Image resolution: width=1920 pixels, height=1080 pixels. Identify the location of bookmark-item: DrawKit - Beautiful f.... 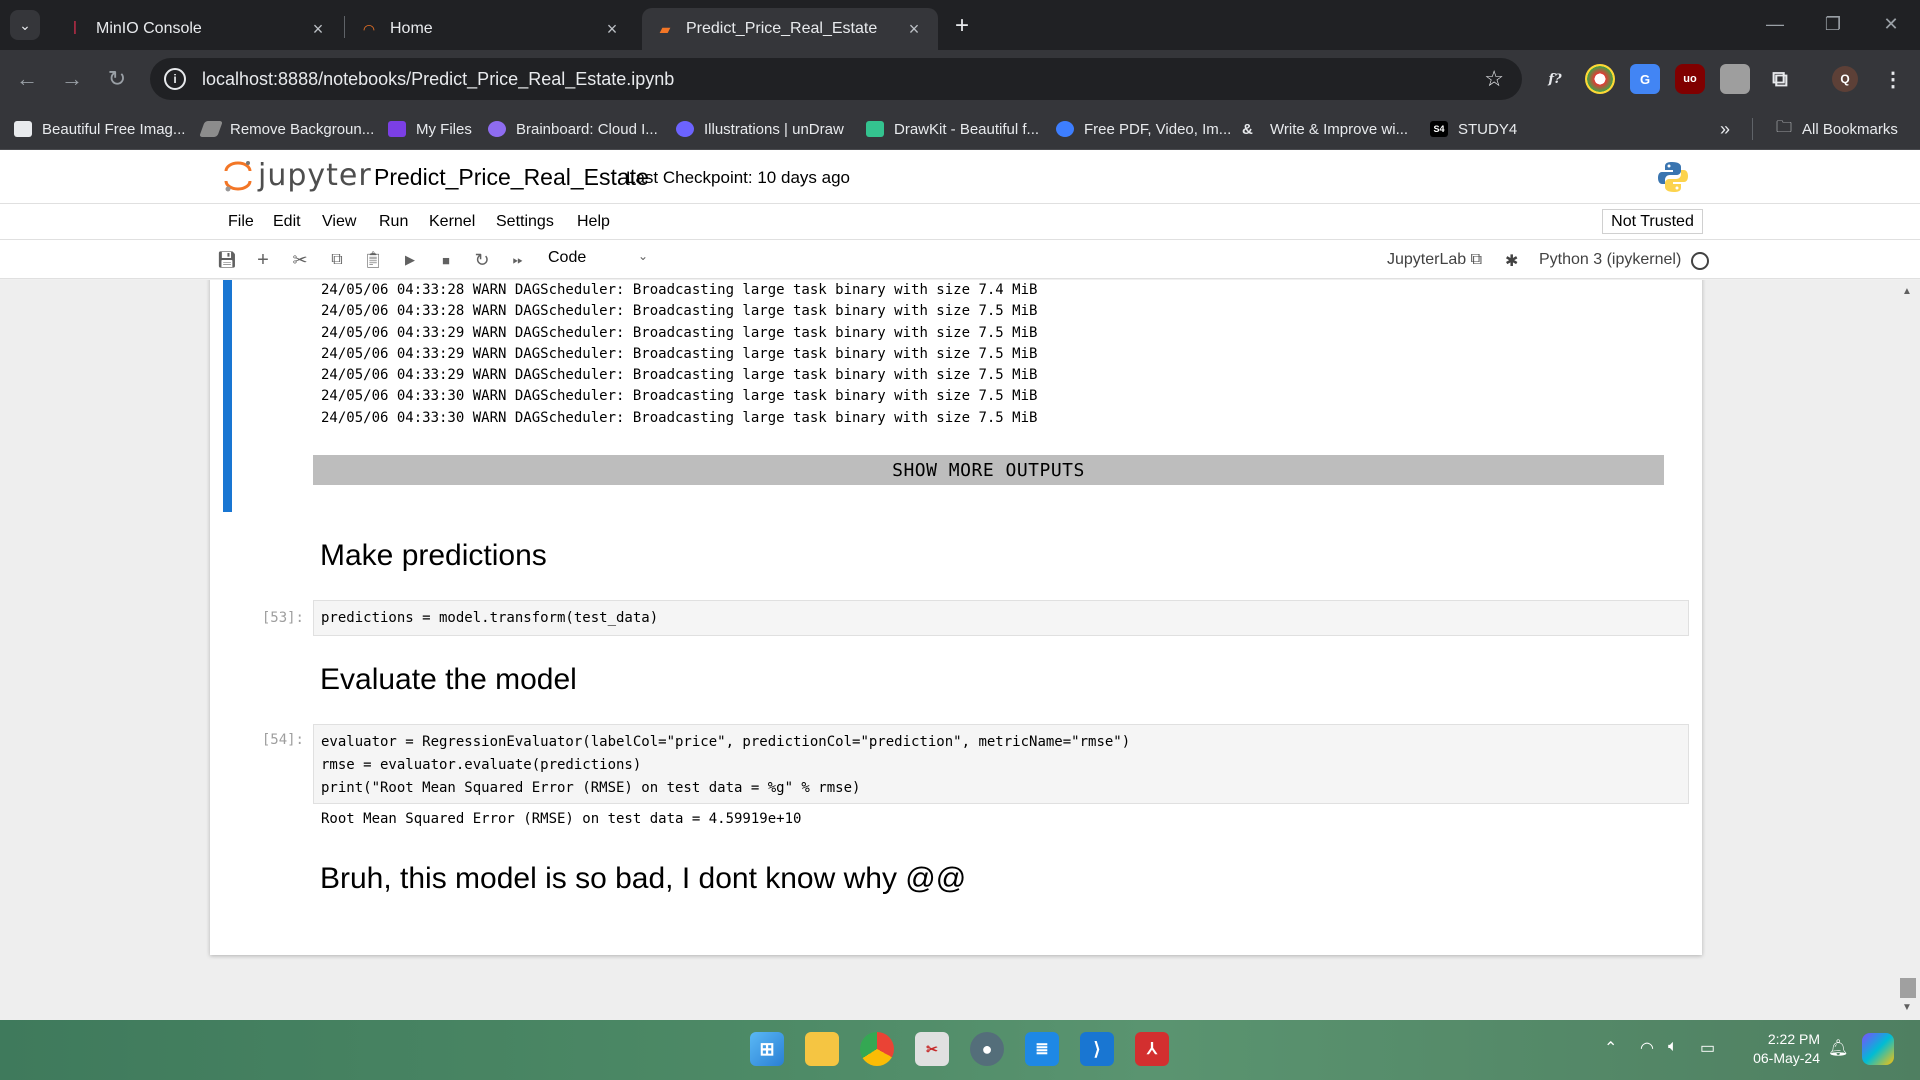
(952, 129).